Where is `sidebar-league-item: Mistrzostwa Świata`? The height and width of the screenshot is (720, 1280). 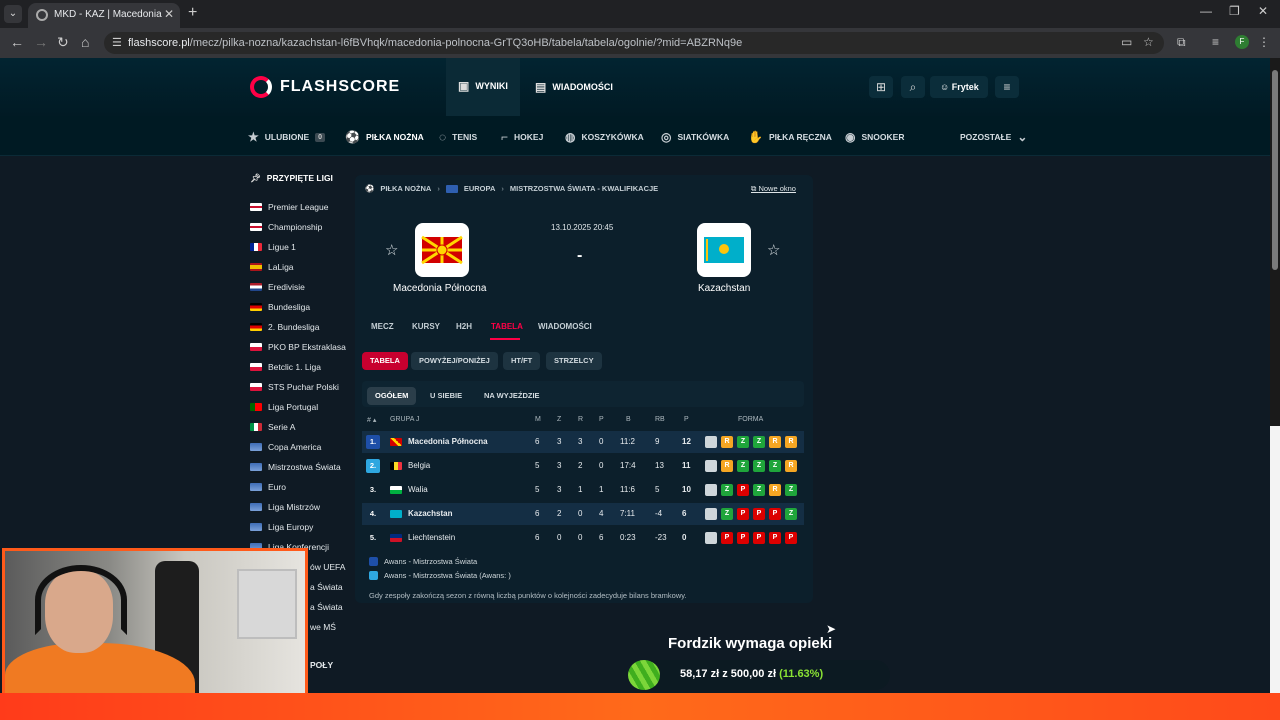
sidebar-league-item: Mistrzostwa Świata is located at coordinates (295, 467).